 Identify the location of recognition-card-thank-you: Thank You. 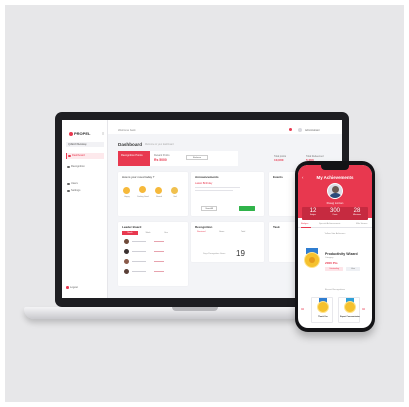
(322, 310).